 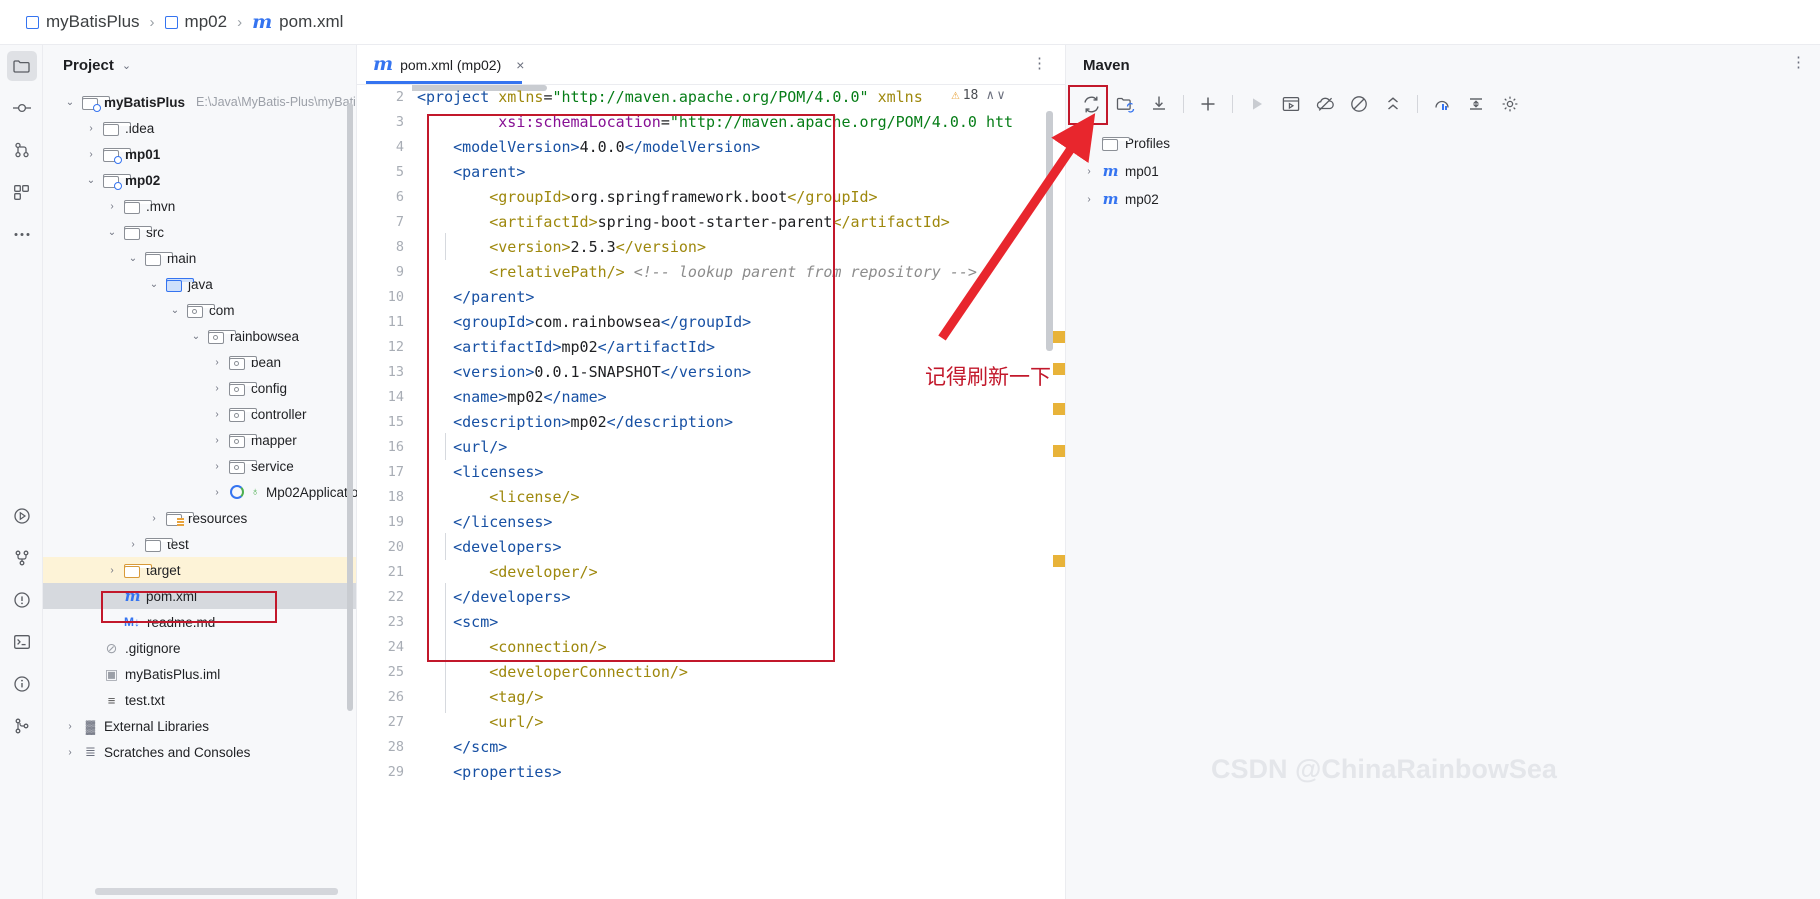 What do you see at coordinates (199, 596) in the screenshot?
I see `tree-node-pom-xml: m pom.xml` at bounding box center [199, 596].